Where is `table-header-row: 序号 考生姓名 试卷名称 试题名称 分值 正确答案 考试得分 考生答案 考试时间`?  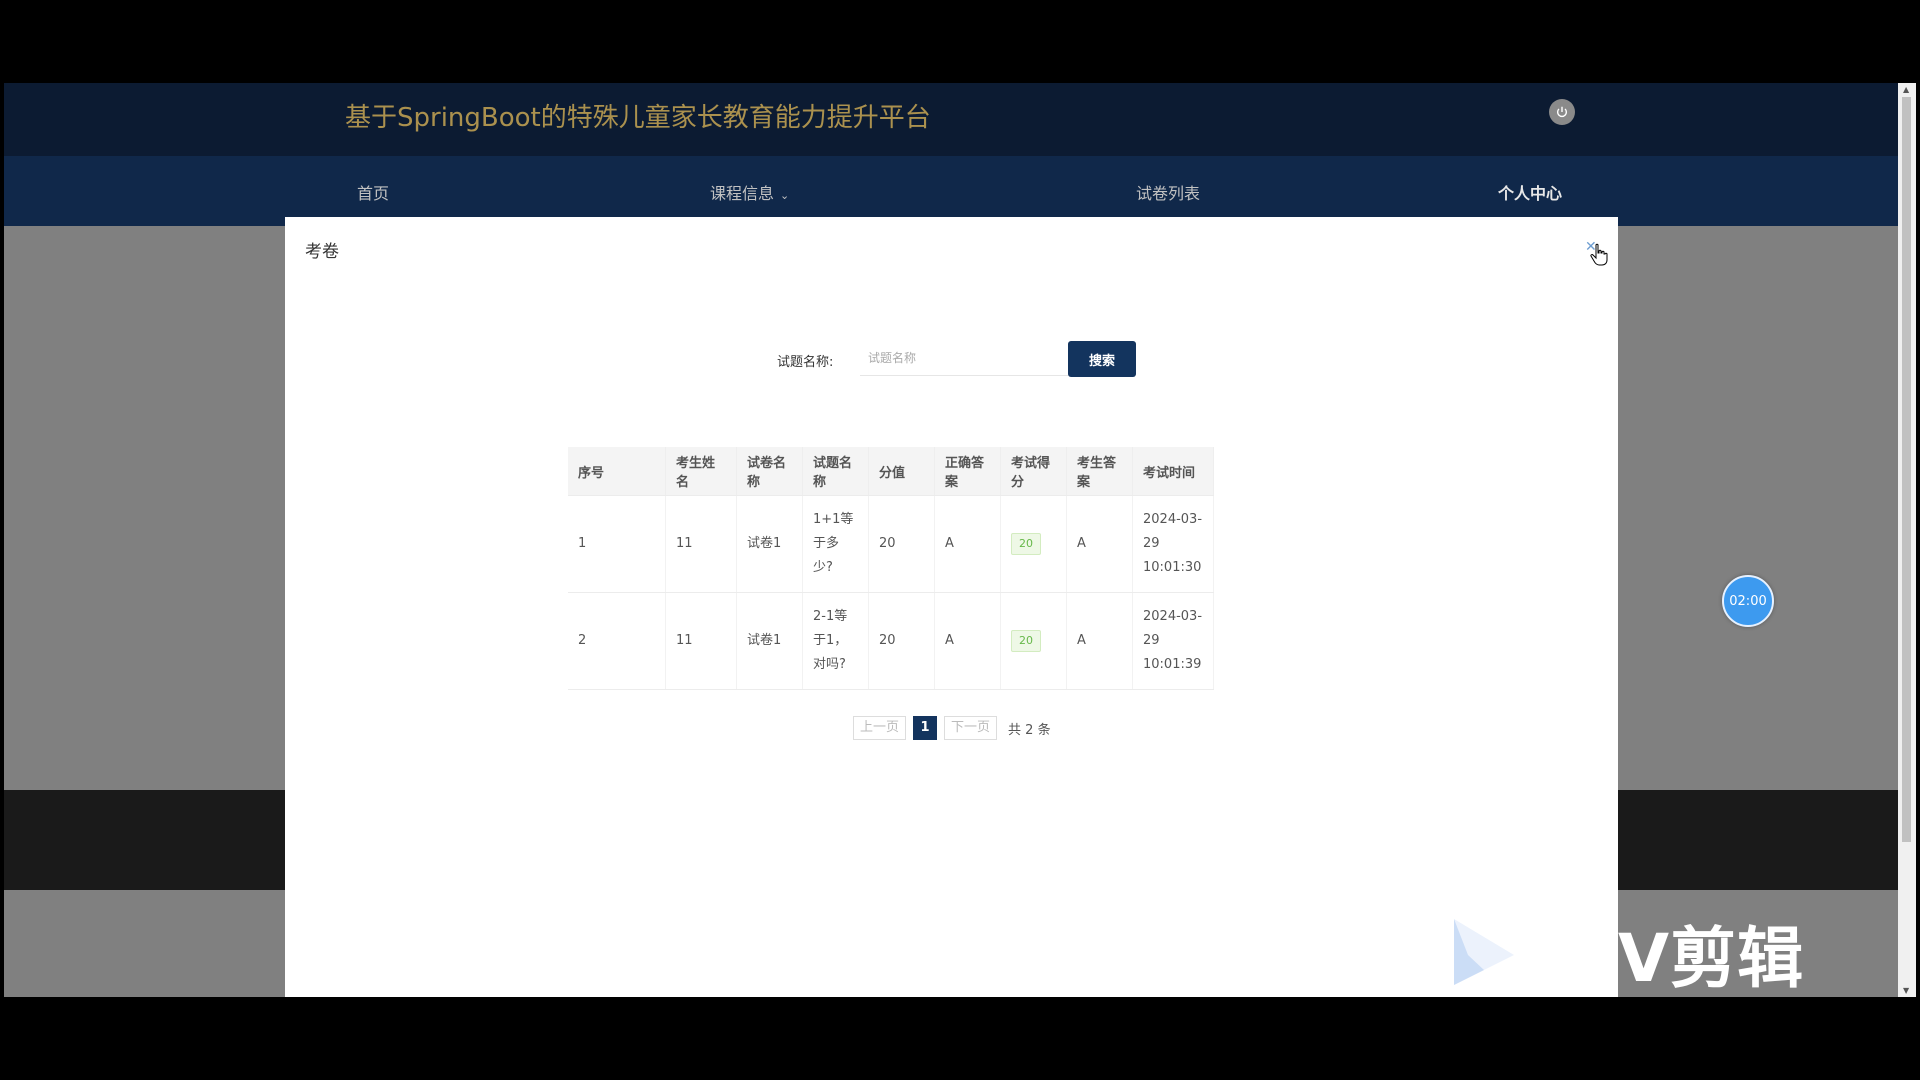 table-header-row: 序号 考生姓名 试卷名称 试题名称 分值 正确答案 考试得分 考生答案 考试时间 is located at coordinates (891, 471).